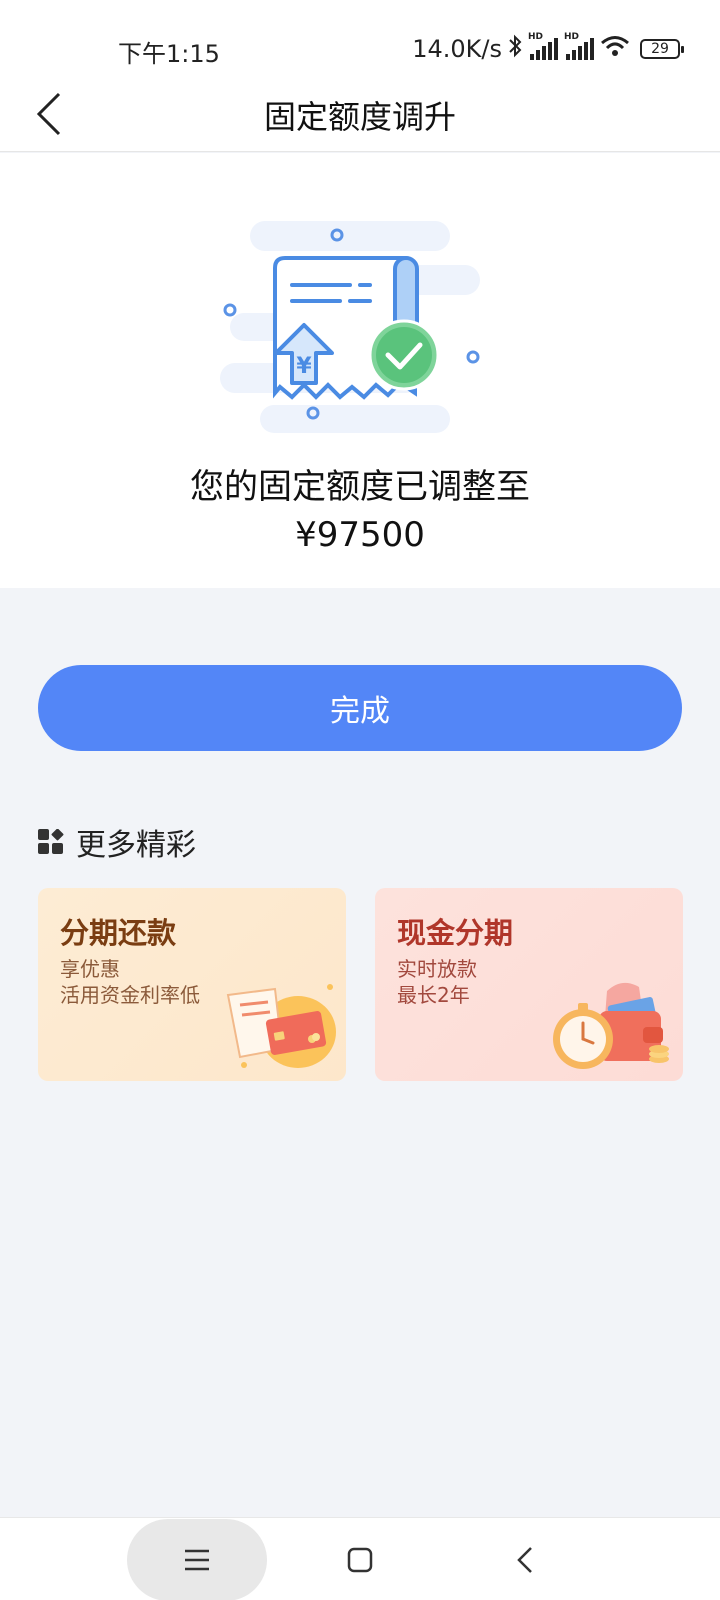  What do you see at coordinates (529, 984) in the screenshot?
I see `card-cash-installment: 现金分期 实时放款 最长2年` at bounding box center [529, 984].